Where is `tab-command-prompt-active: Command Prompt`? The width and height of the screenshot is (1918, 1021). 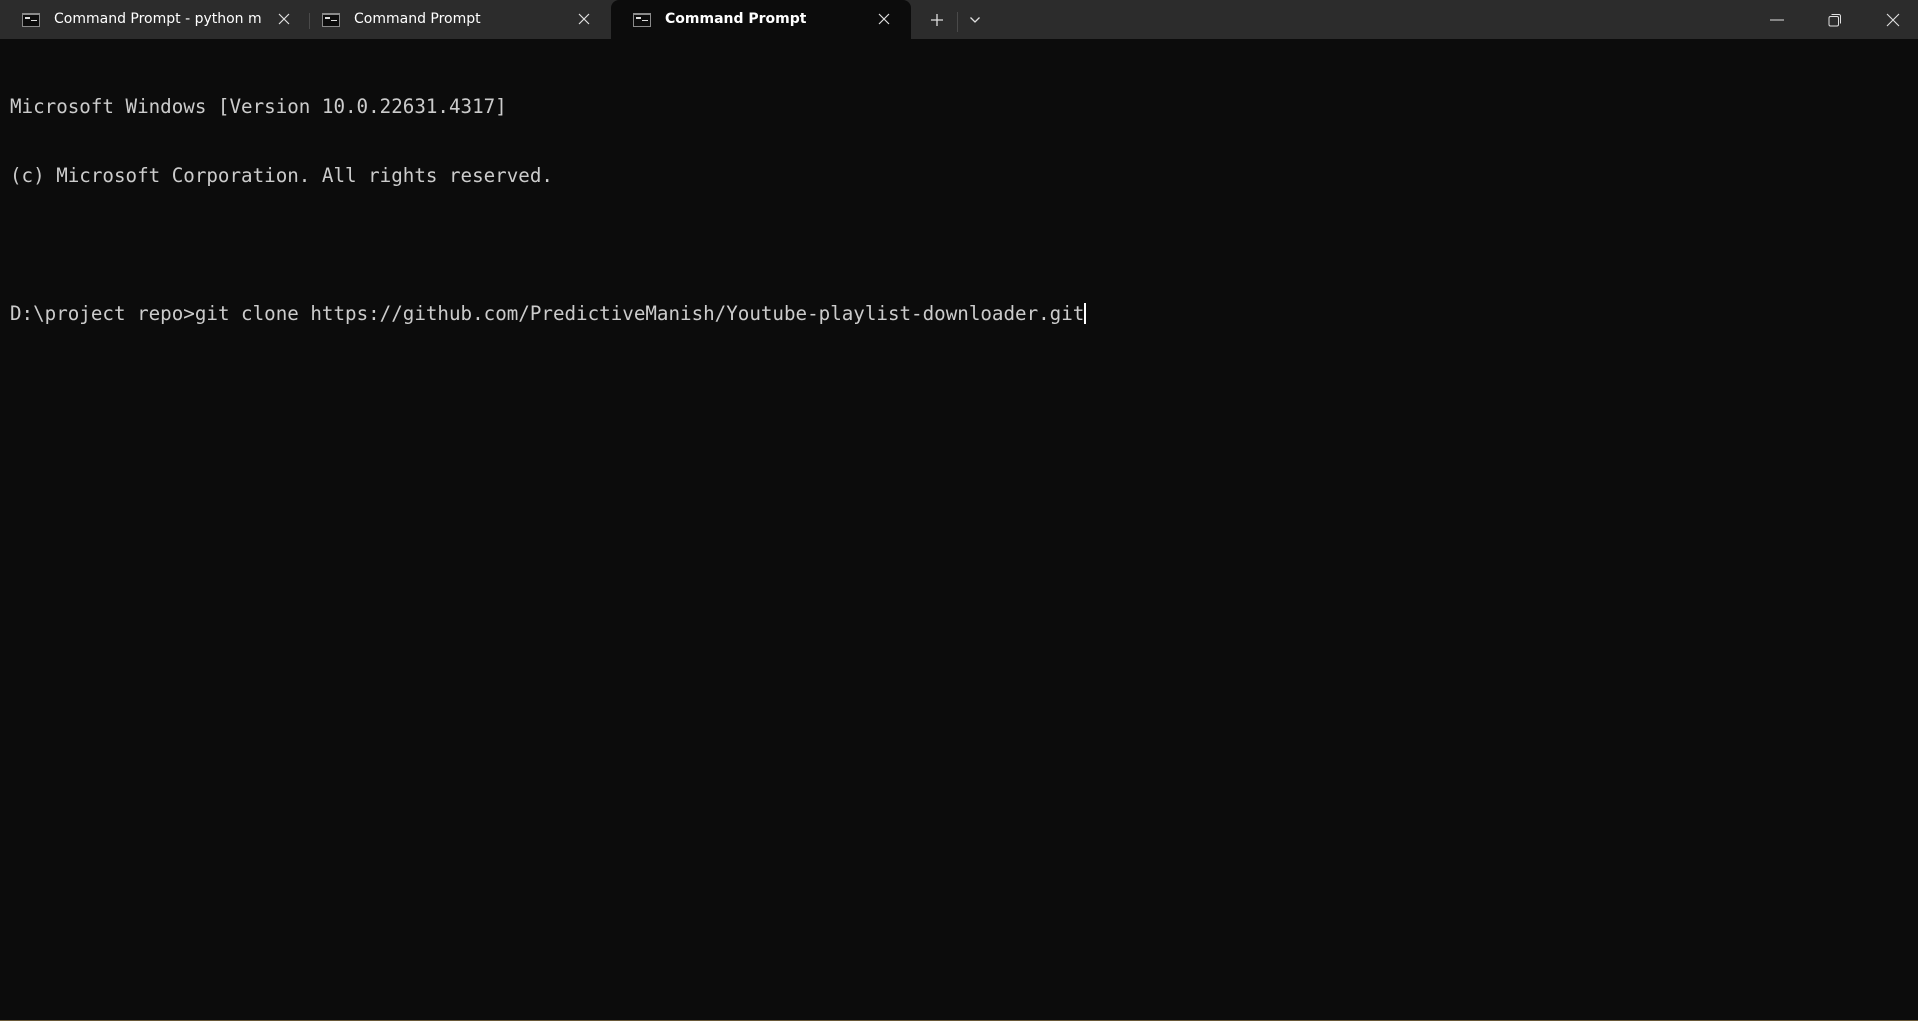
tab-command-prompt-active: Command Prompt is located at coordinates (761, 19).